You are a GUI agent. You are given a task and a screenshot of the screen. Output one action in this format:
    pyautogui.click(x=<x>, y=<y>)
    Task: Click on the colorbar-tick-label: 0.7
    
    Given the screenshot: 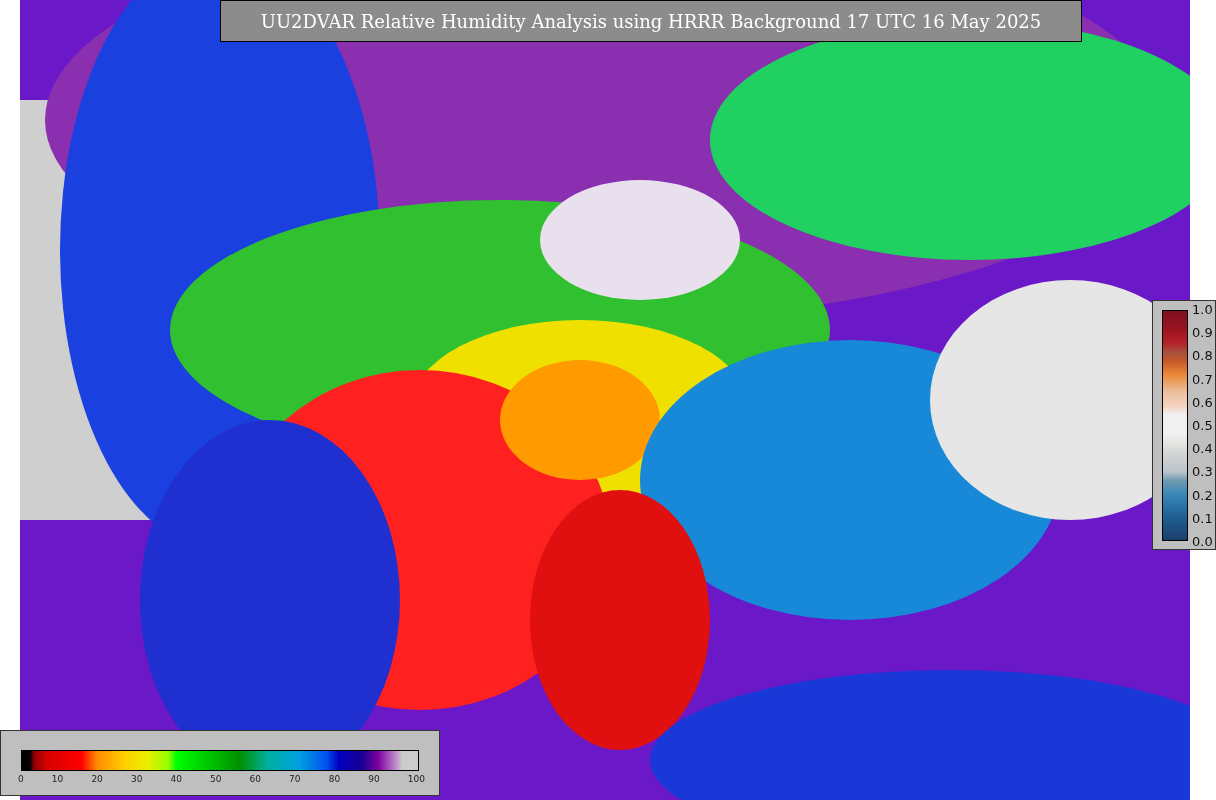 What is the action you would take?
    pyautogui.click(x=1202, y=379)
    